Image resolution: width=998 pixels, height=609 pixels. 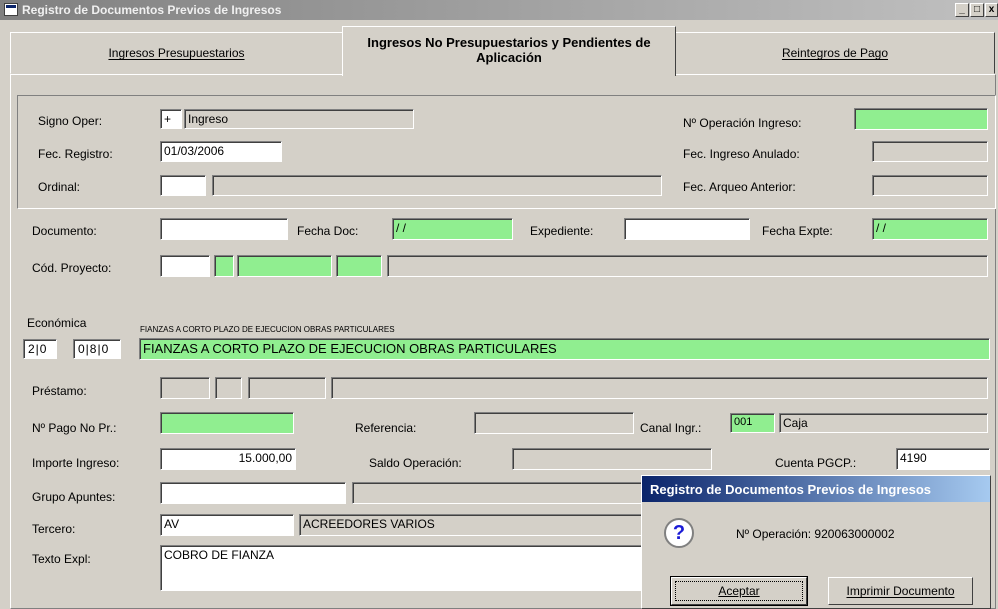 What do you see at coordinates (883, 423) in the screenshot?
I see `canal-ingr-desc-field: Caja` at bounding box center [883, 423].